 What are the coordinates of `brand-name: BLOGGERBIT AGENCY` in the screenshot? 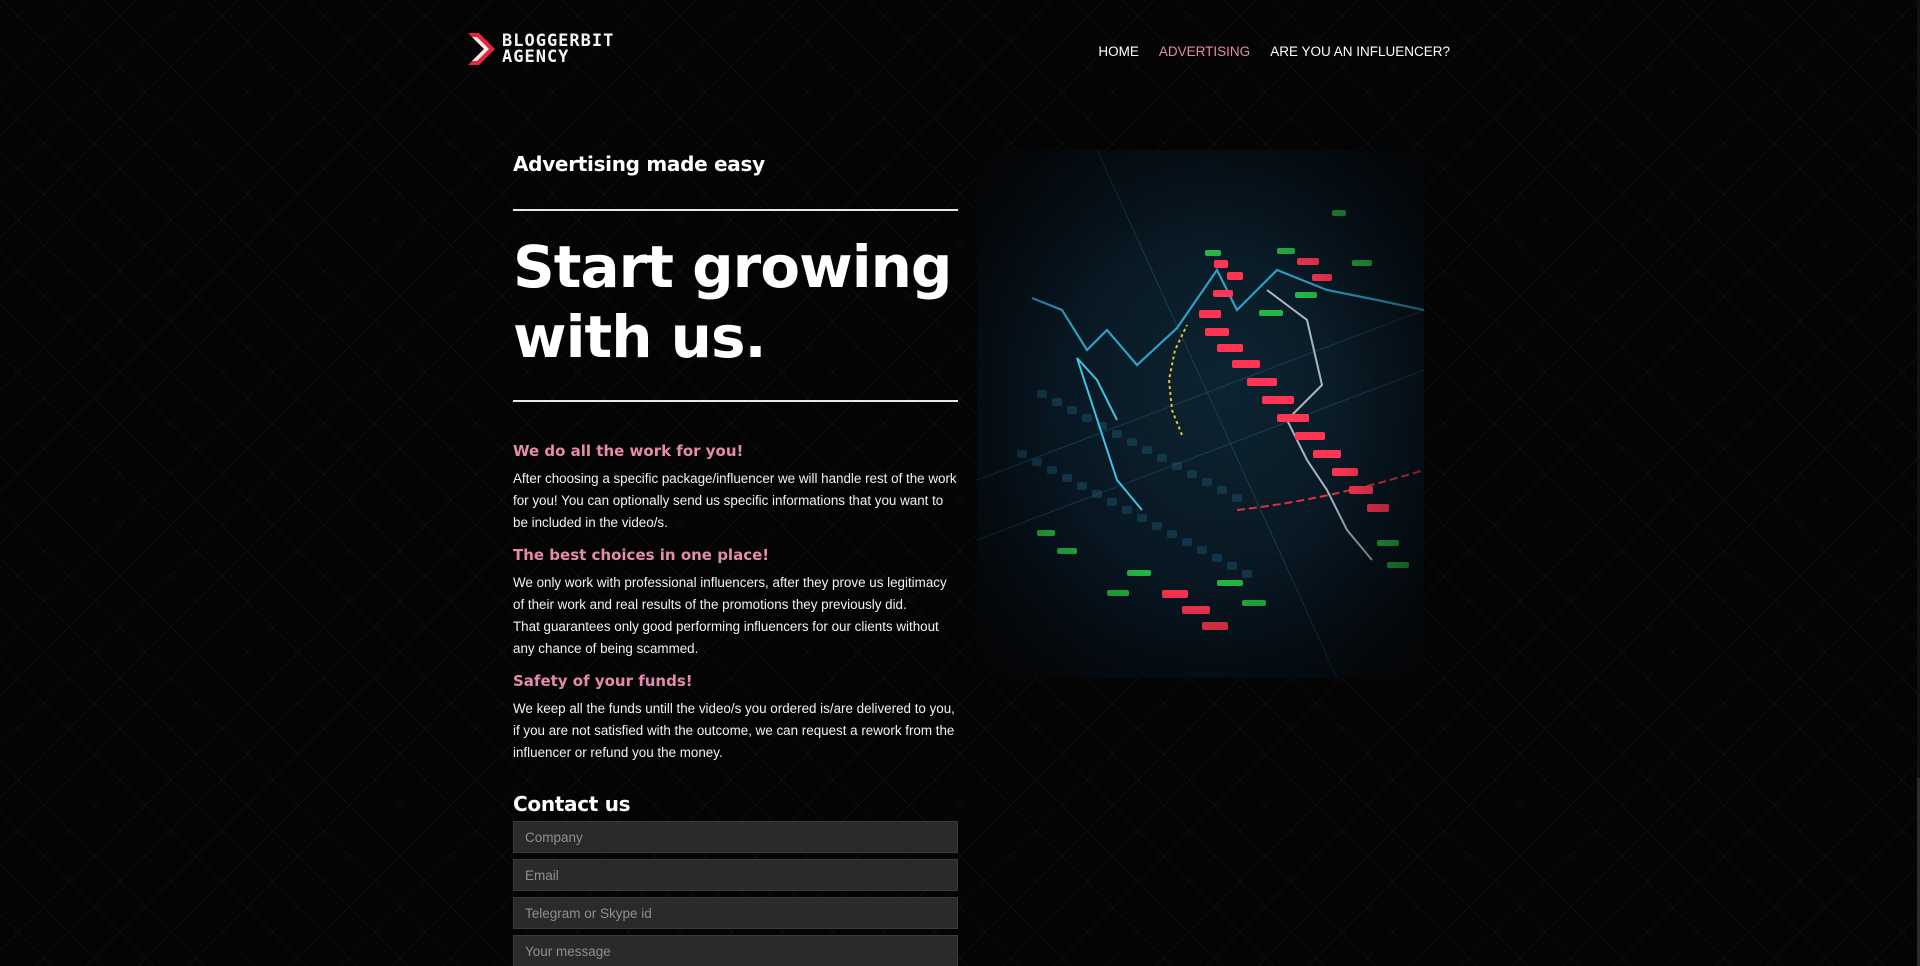 It's located at (558, 50).